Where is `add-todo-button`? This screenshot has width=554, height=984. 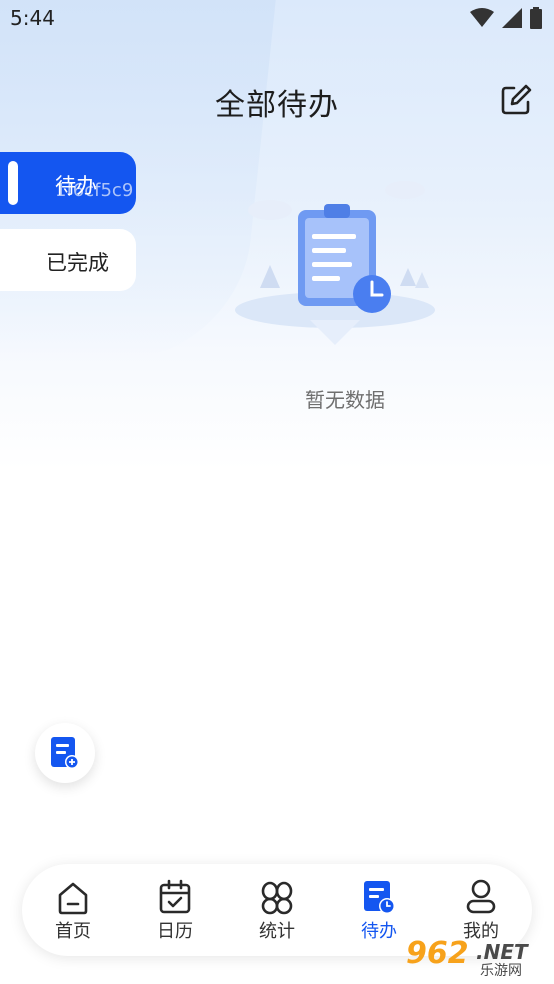 add-todo-button is located at coordinates (65, 753).